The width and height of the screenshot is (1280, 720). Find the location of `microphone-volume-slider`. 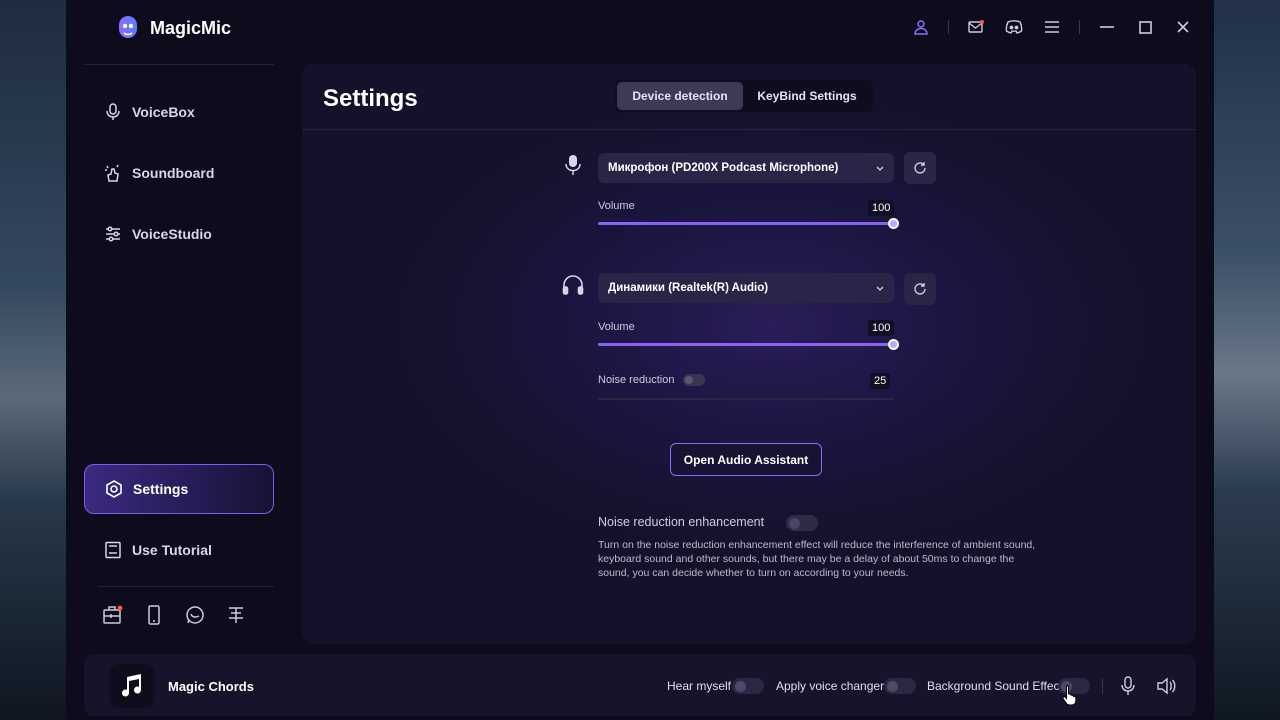

microphone-volume-slider is located at coordinates (746, 223).